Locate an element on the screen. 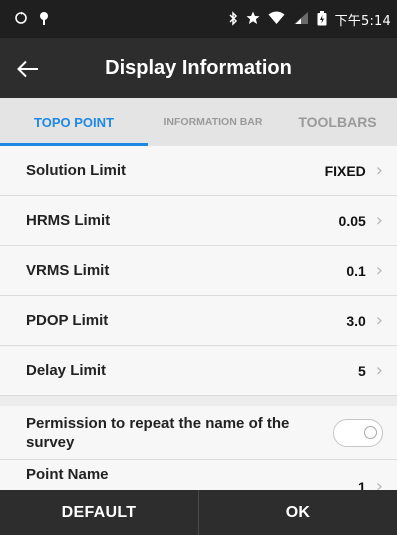  tab-topo-point: TOPO POINT is located at coordinates (74, 122).